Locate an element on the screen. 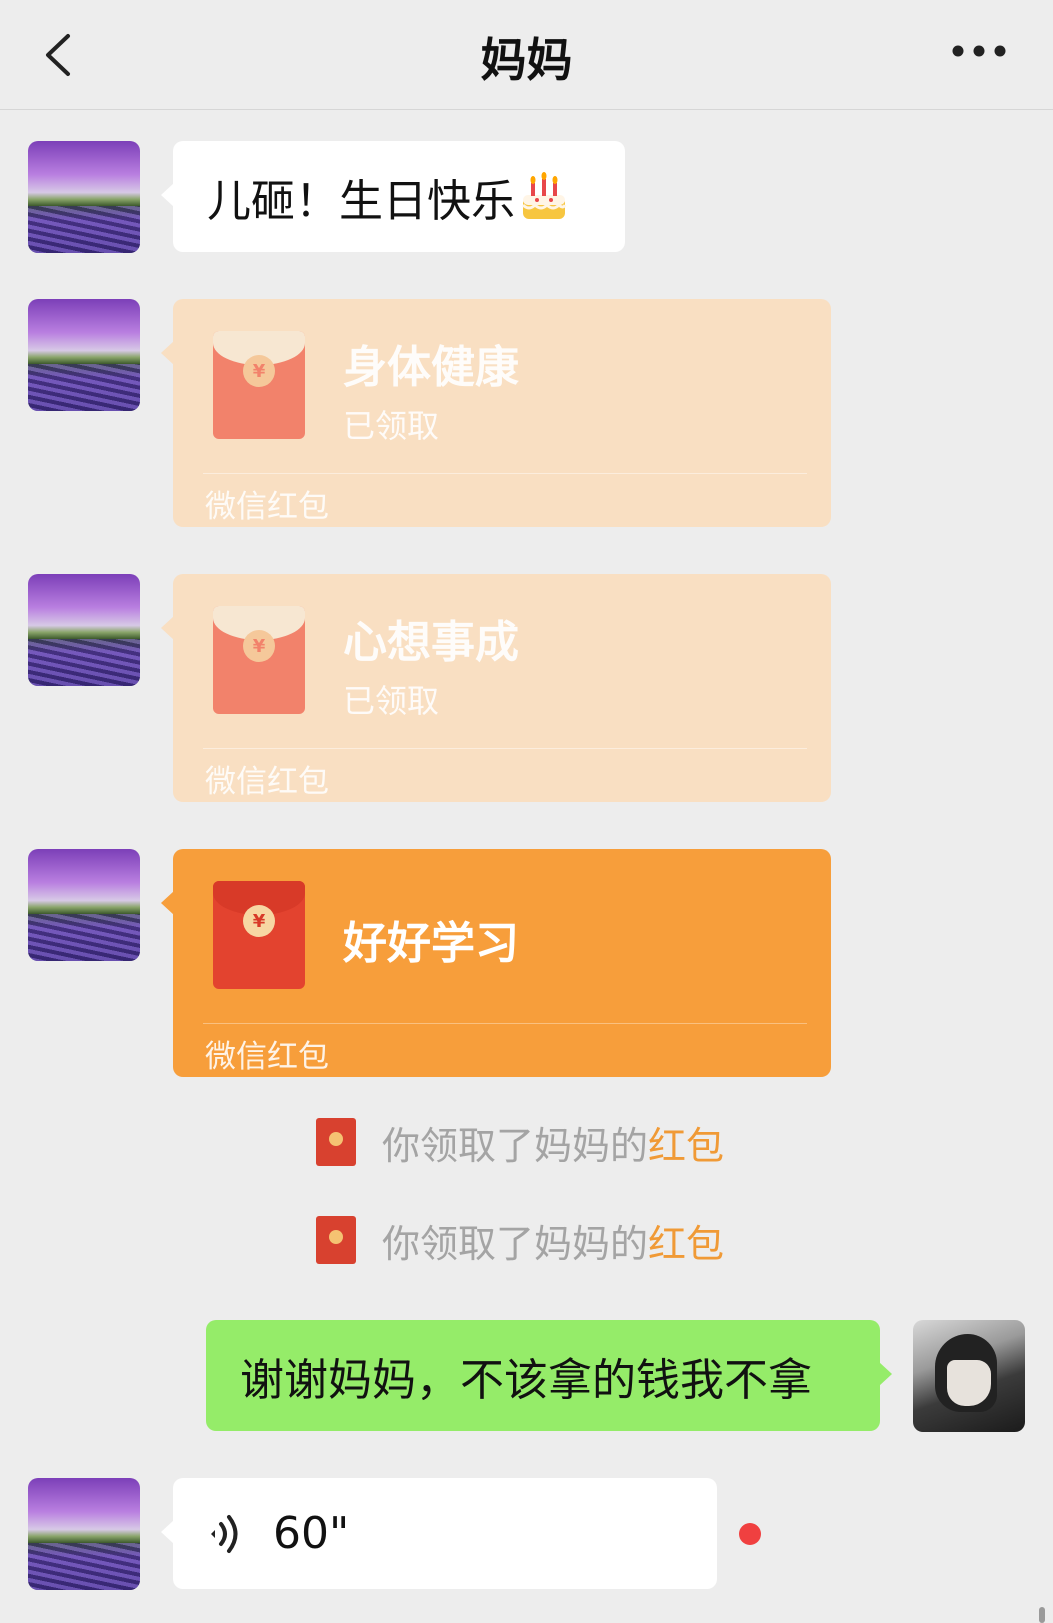 Image resolution: width=1053 pixels, height=1623 pixels. scrollbar is located at coordinates (1042, 1615).